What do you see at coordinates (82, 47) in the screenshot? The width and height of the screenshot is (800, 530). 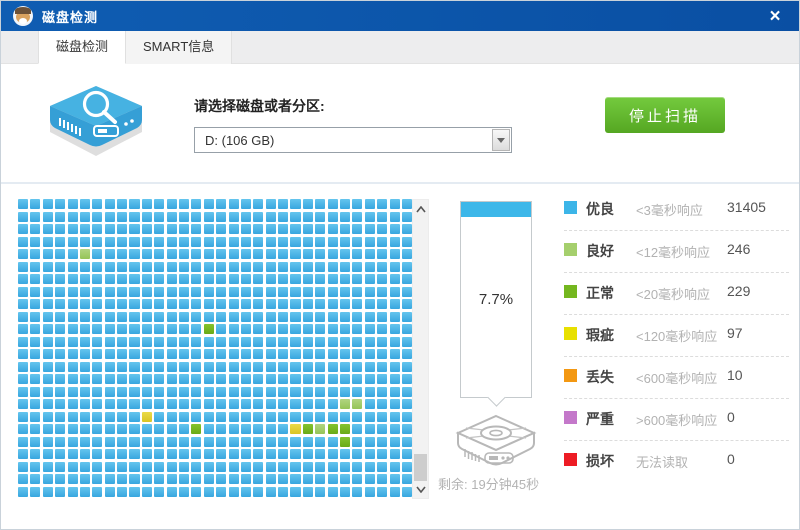 I see `tab-disk-check: 磁盘检测` at bounding box center [82, 47].